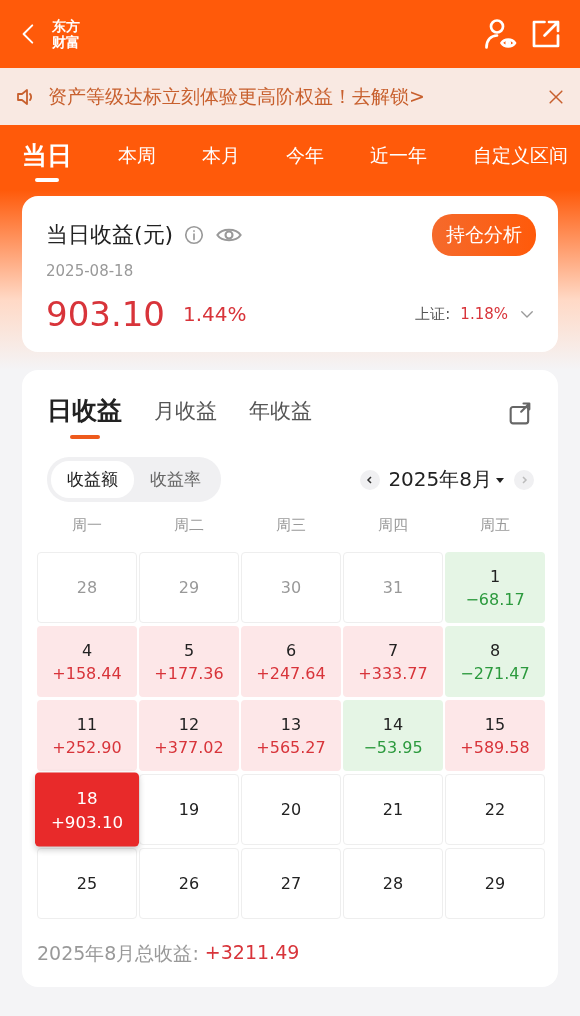  Describe the element at coordinates (484, 314) in the screenshot. I see `index-value: 1.18%` at that location.